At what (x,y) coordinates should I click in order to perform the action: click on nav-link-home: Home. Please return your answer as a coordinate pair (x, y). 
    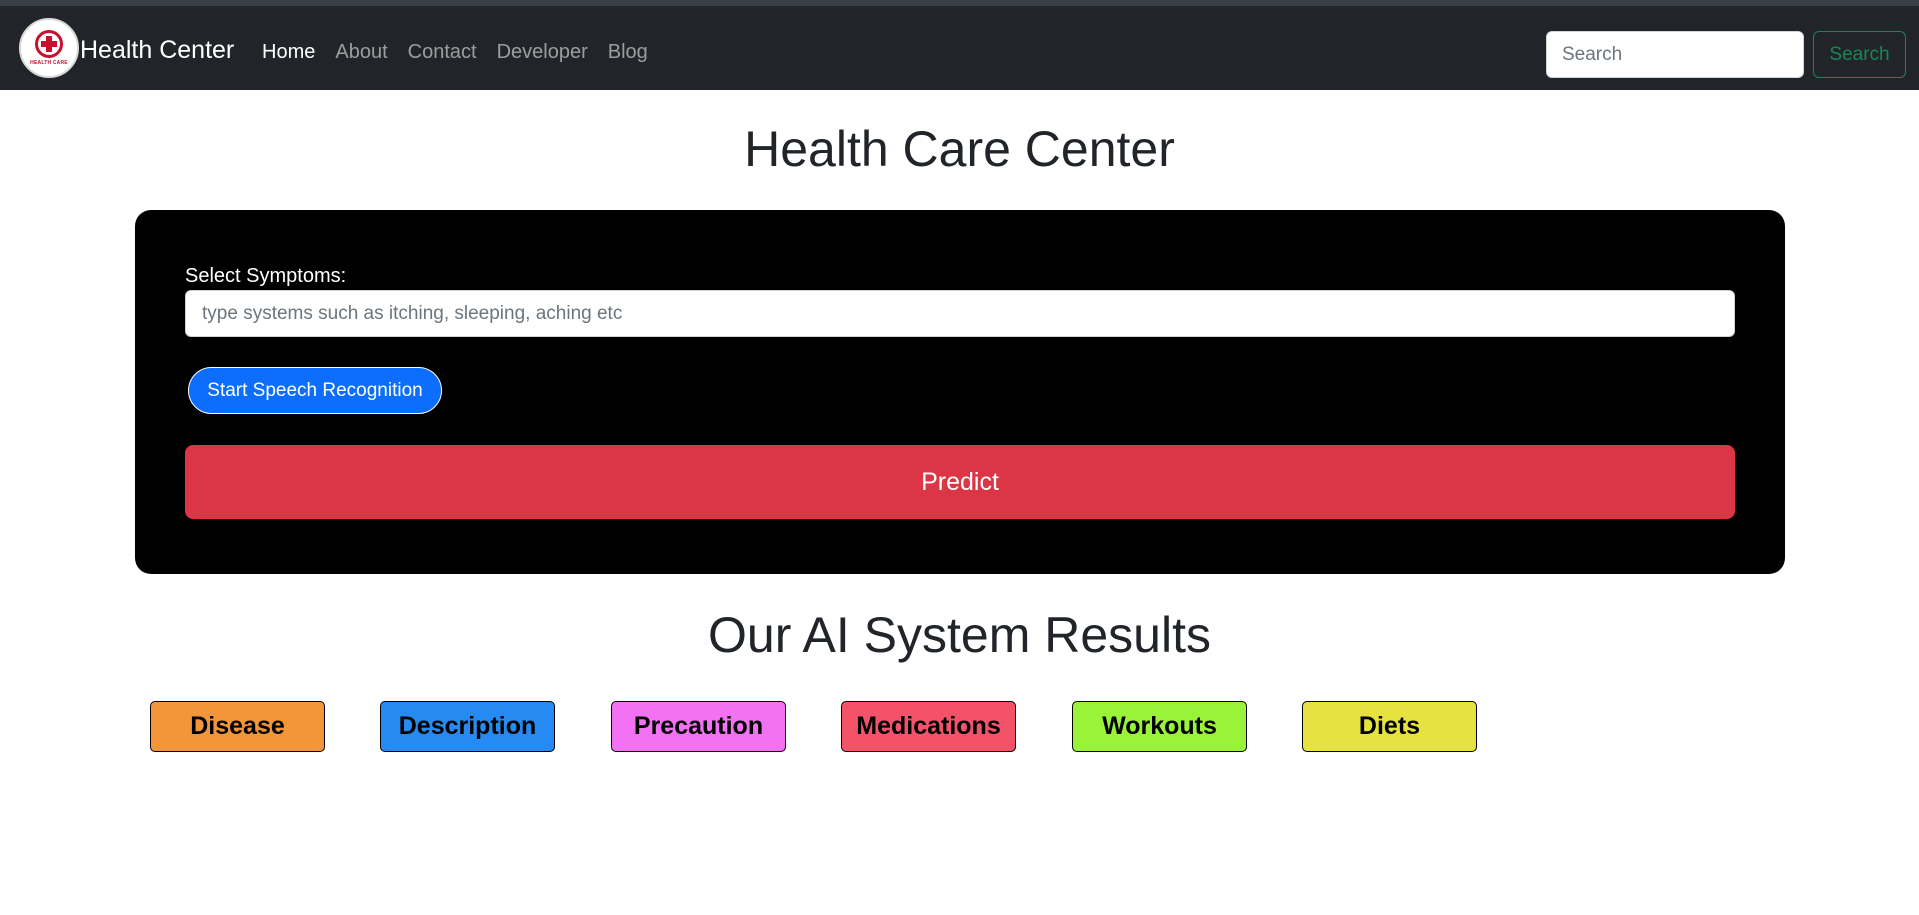
    Looking at the image, I should click on (288, 52).